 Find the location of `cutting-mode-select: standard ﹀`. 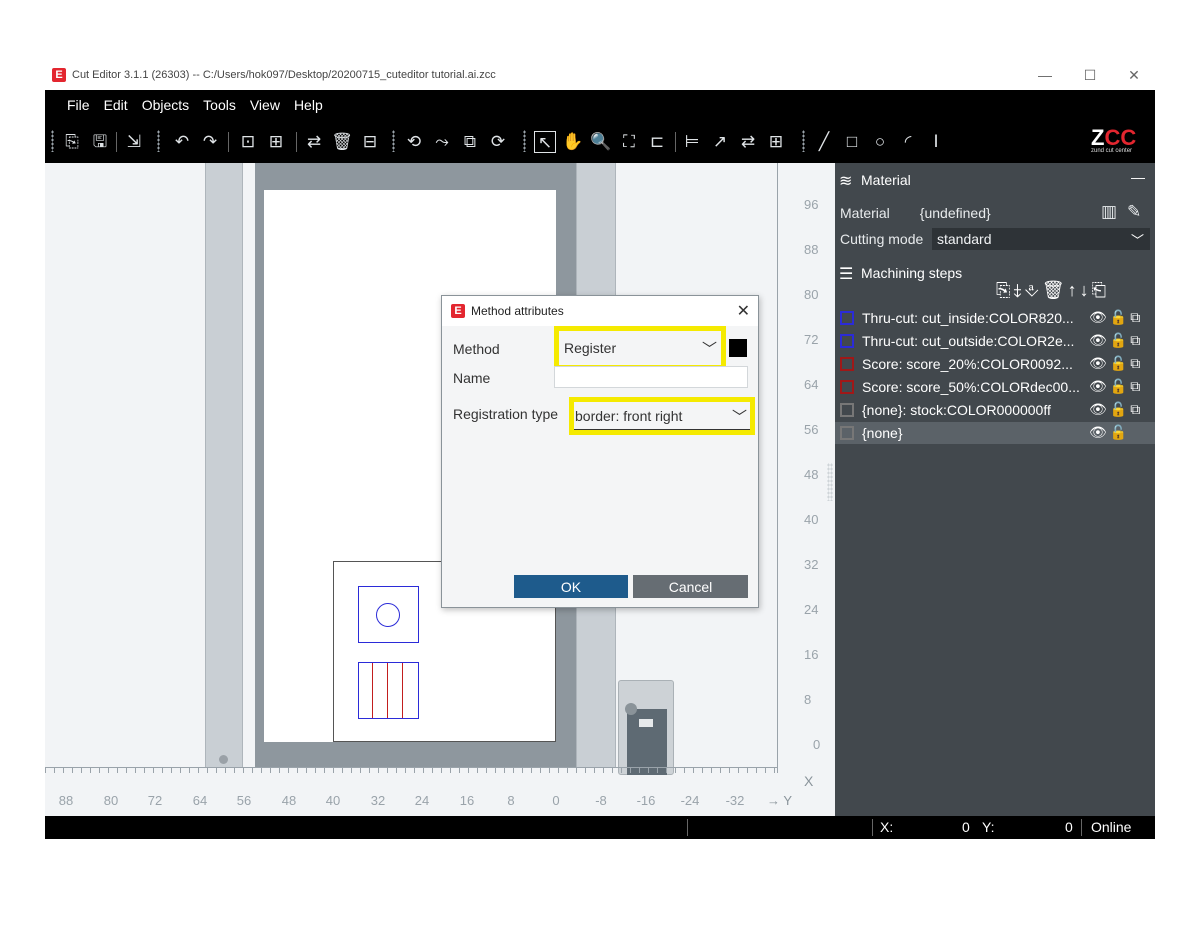

cutting-mode-select: standard ﹀ is located at coordinates (1041, 239).